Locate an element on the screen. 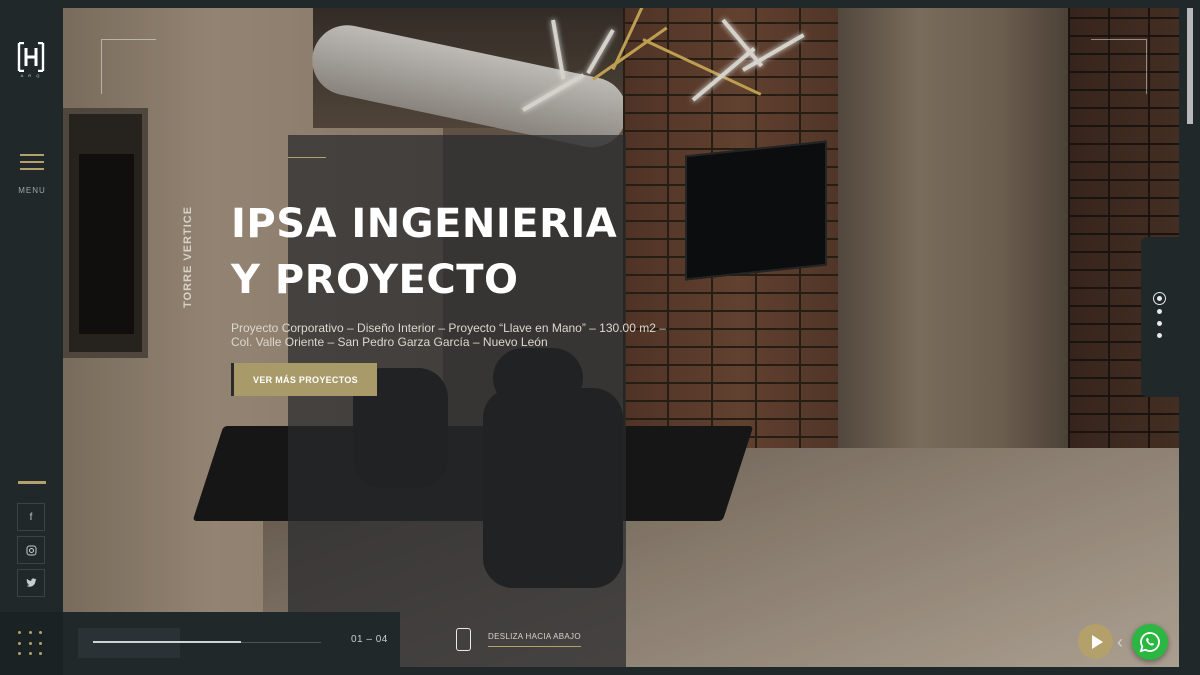 Image resolution: width=1200 pixels, height=675 pixels. project-location-label: TORRE VERTICE is located at coordinates (188, 256).